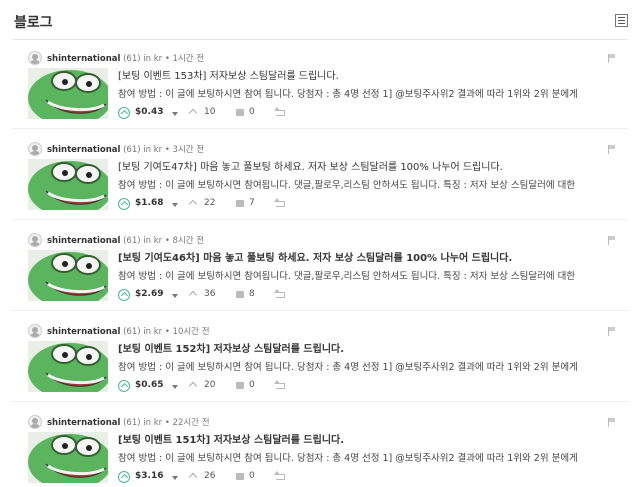 This screenshot has height=487, width=640. I want to click on post-payout: $0.43, so click(149, 112).